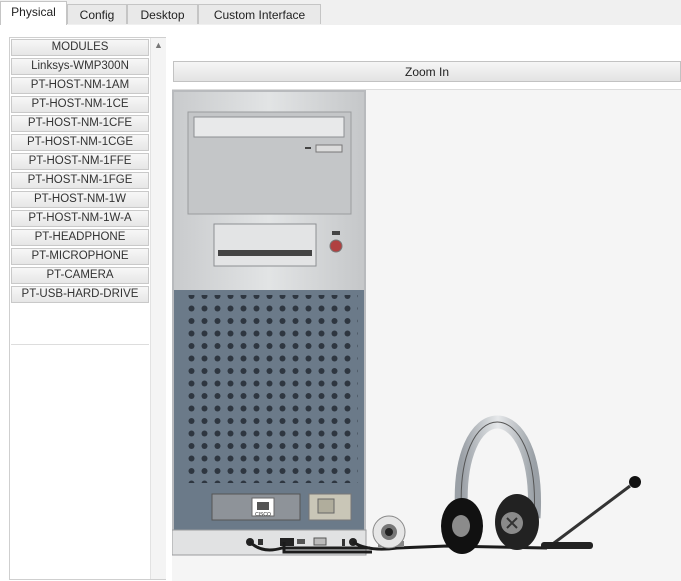 This screenshot has height=581, width=681. What do you see at coordinates (33, 13) in the screenshot?
I see `tab-physical: Physical` at bounding box center [33, 13].